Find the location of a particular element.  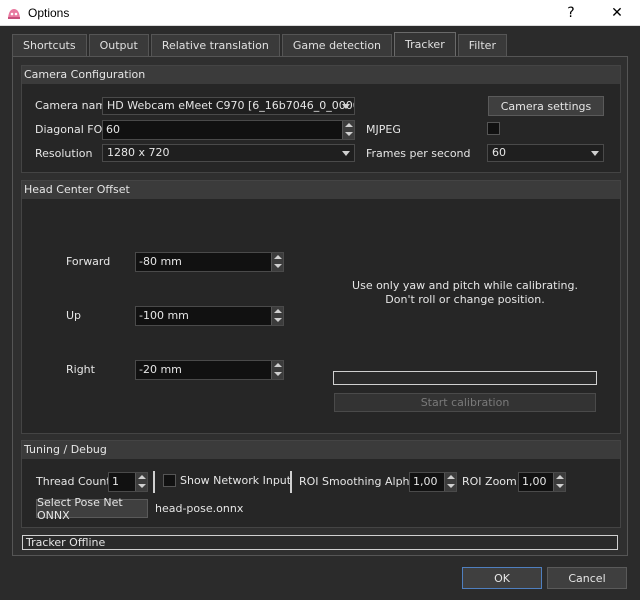

start-calibration-button: Start calibration is located at coordinates (465, 402).